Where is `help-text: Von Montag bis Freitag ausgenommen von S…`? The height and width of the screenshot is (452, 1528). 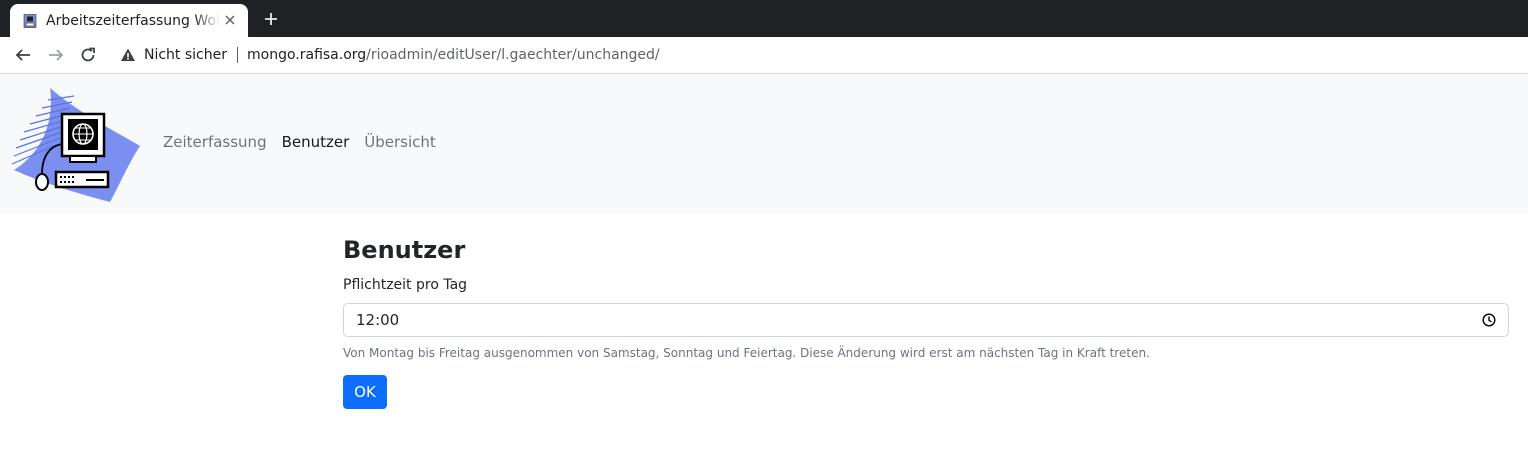 help-text: Von Montag bis Freitag ausgenommen von S… is located at coordinates (746, 353).